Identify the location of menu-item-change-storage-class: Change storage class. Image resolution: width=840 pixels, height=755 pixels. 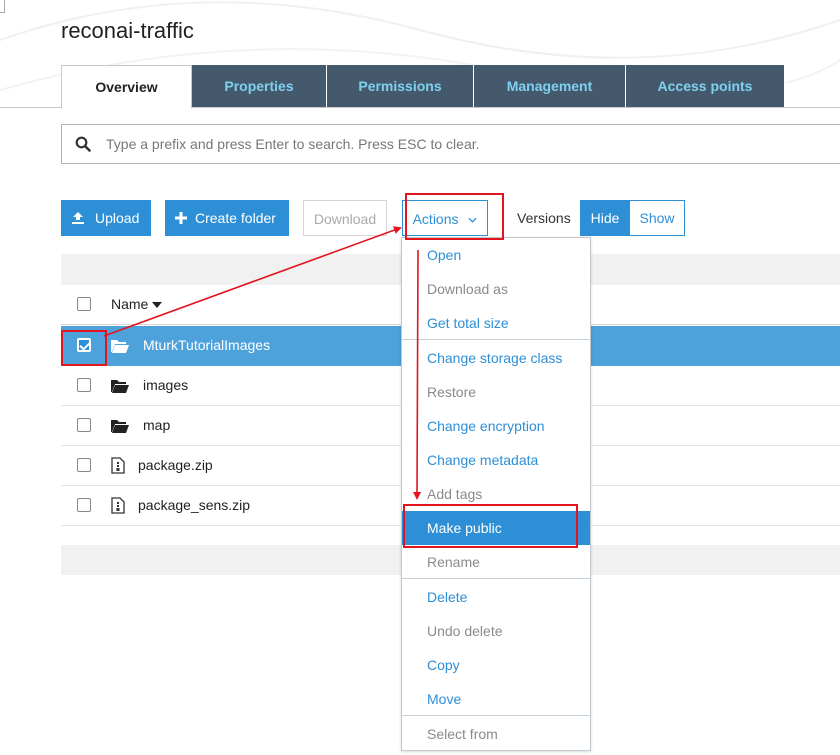
(496, 358).